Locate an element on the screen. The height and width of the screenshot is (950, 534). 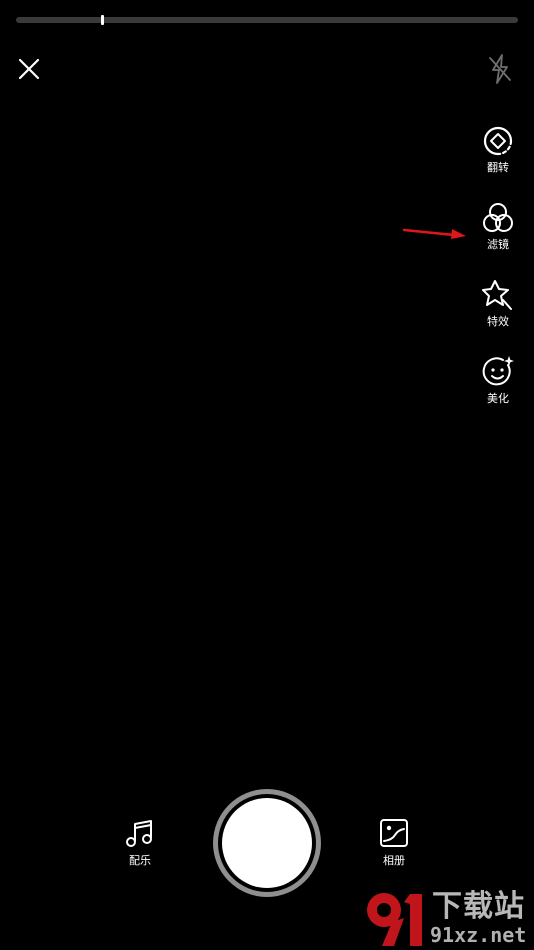
flash-off-icon is located at coordinates (500, 69).